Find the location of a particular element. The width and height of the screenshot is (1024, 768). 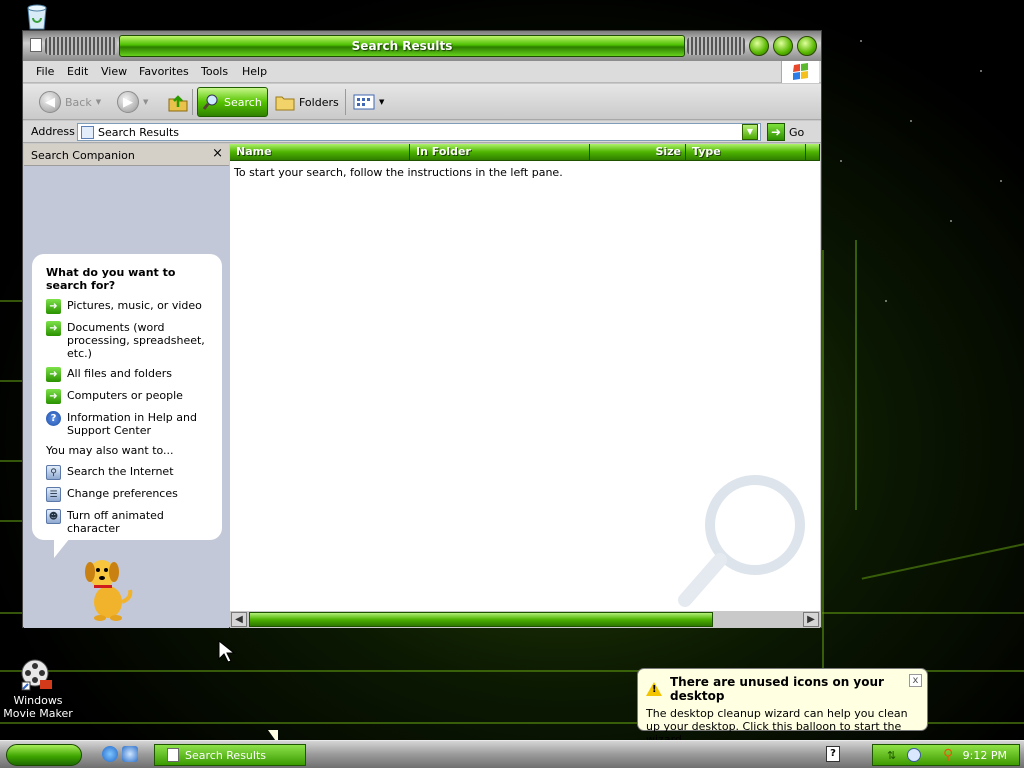

close-button is located at coordinates (807, 46).